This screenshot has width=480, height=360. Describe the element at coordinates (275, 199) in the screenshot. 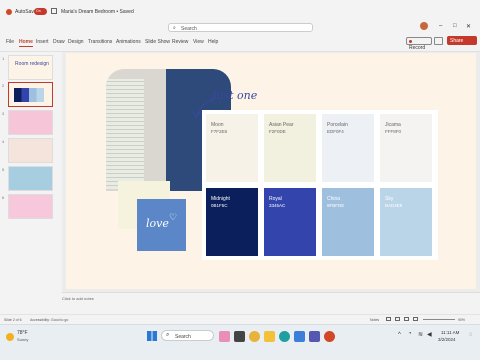

I see `swatch-name: Royal` at that location.